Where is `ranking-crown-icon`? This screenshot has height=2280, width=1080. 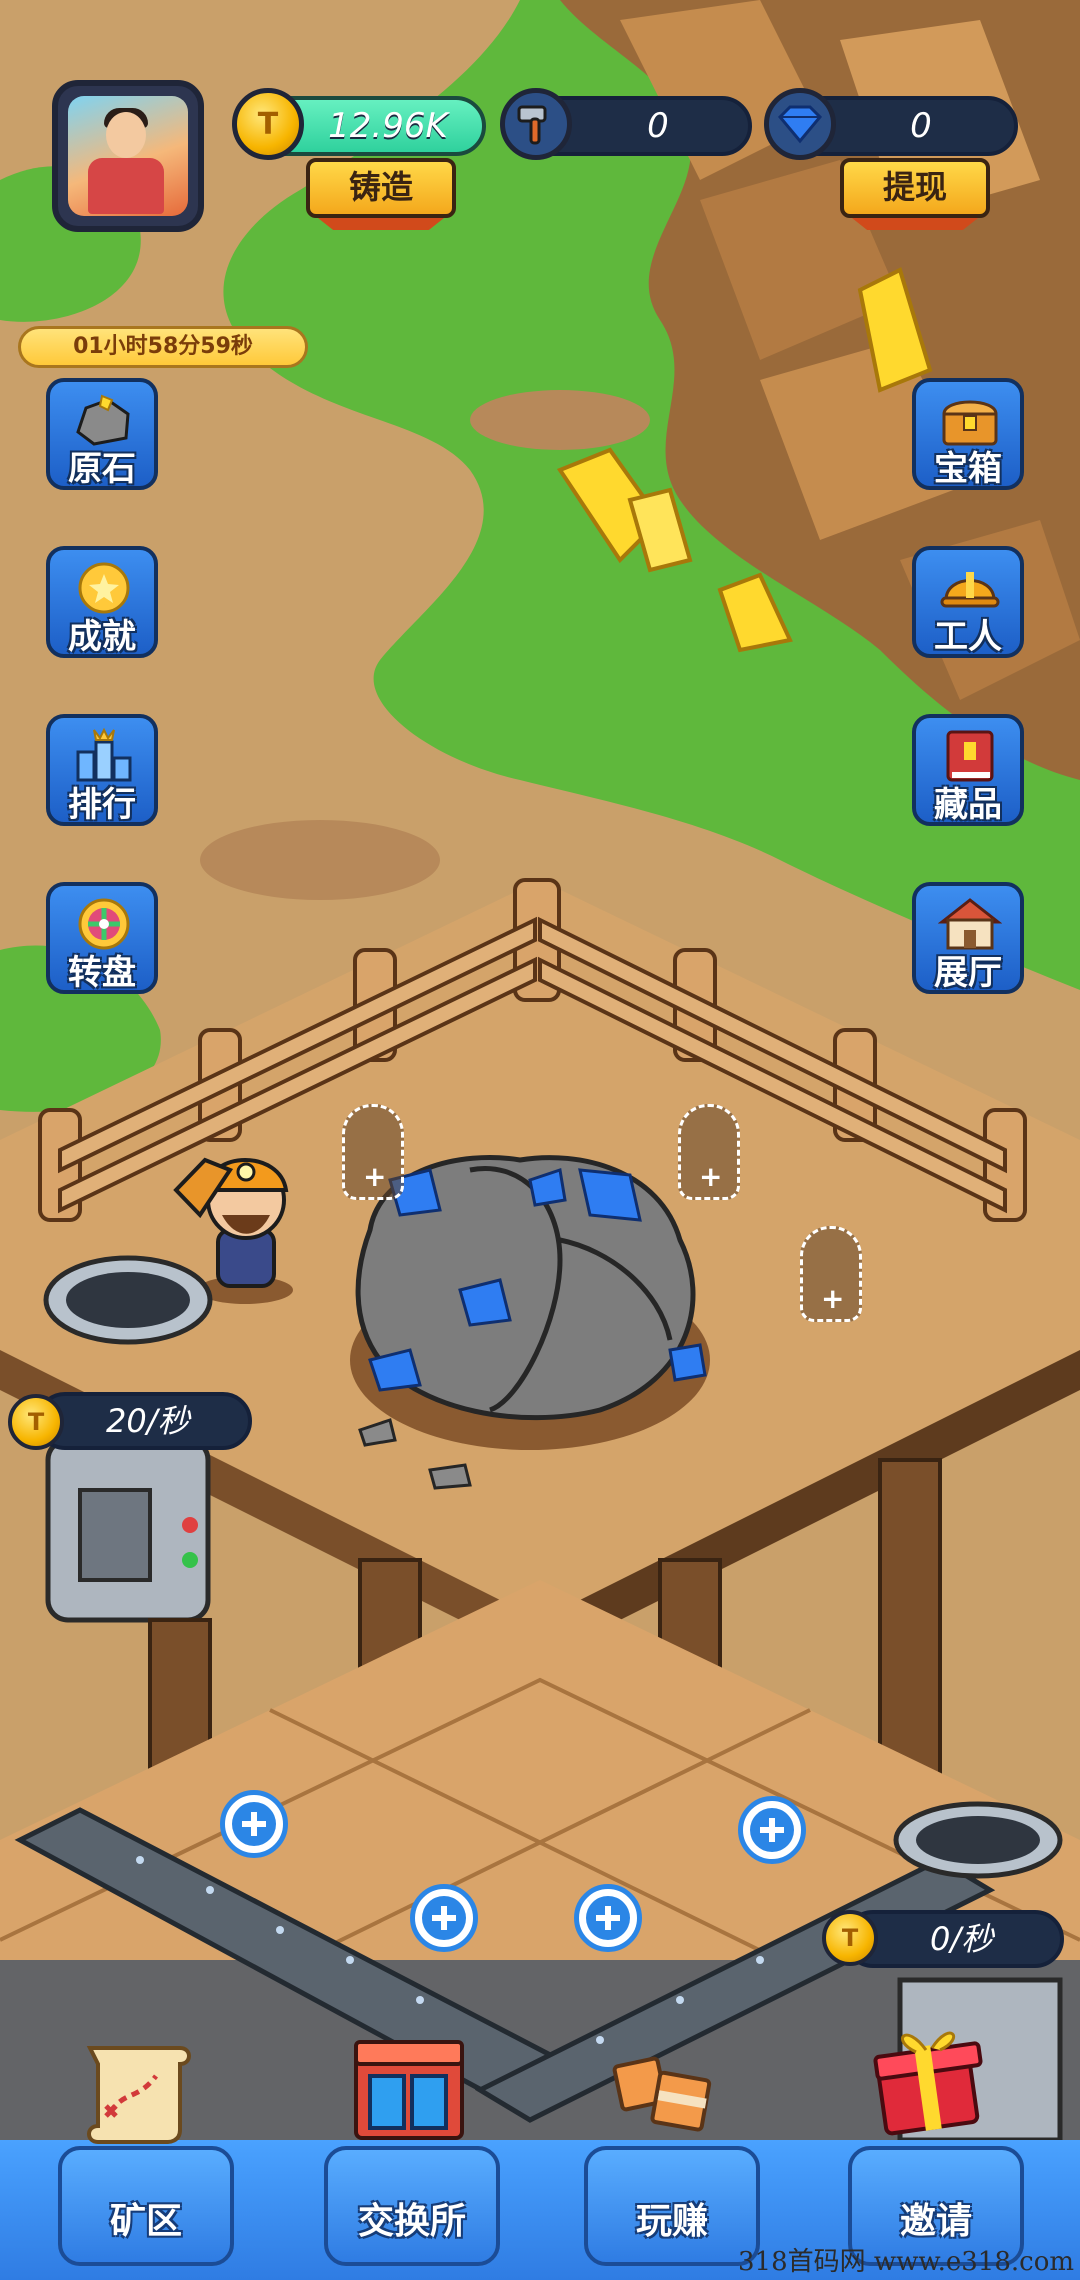 ranking-crown-icon is located at coordinates (104, 755).